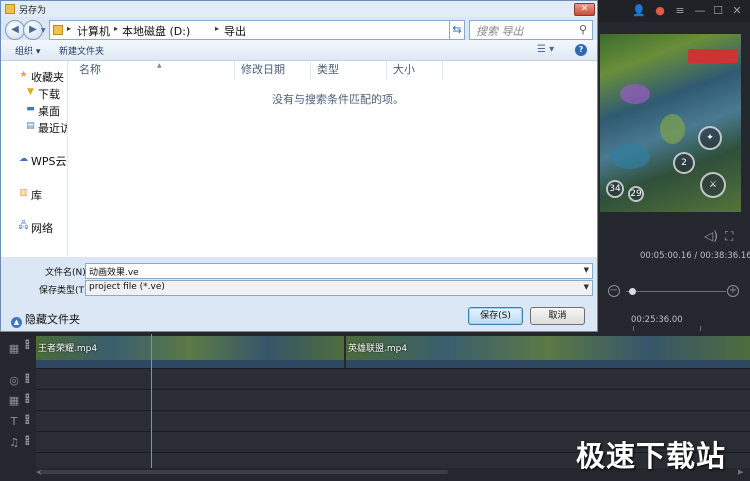 This screenshot has height=481, width=750. What do you see at coordinates (632, 291) in the screenshot?
I see `zoom-slider-handle` at bounding box center [632, 291].